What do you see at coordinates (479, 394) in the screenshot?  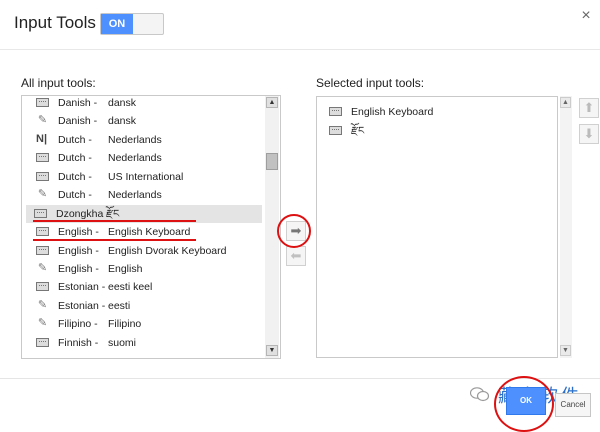 I see `wechat-logo-icon` at bounding box center [479, 394].